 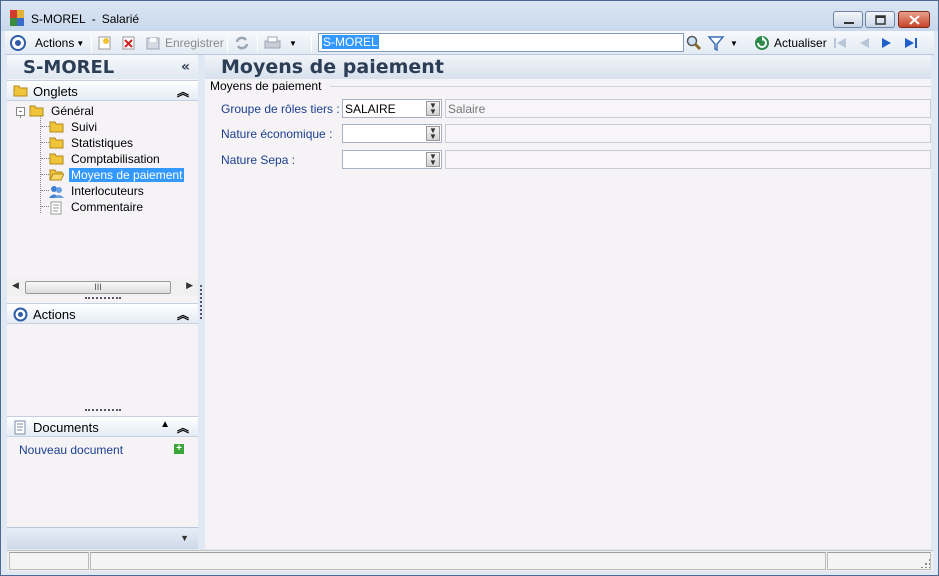 What do you see at coordinates (20, 111) in the screenshot?
I see `minus-toggle-icon: -` at bounding box center [20, 111].